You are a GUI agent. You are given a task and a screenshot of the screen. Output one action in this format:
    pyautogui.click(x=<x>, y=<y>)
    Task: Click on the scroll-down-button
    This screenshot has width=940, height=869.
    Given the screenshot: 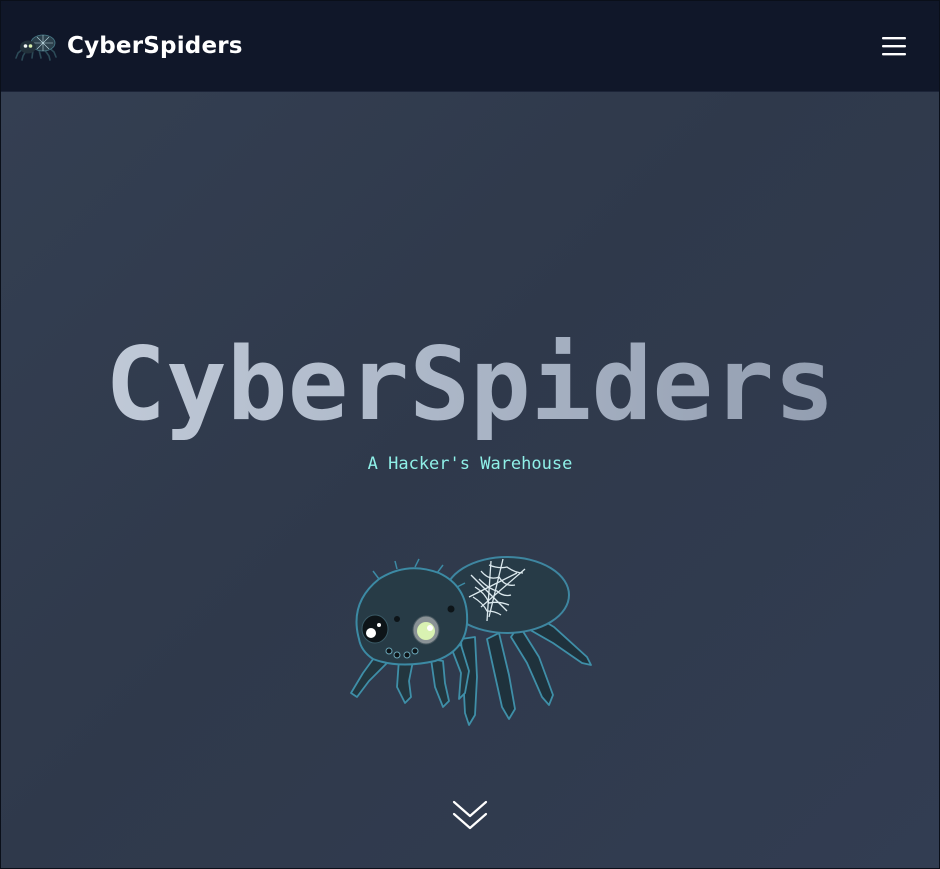 What is the action you would take?
    pyautogui.click(x=470, y=816)
    